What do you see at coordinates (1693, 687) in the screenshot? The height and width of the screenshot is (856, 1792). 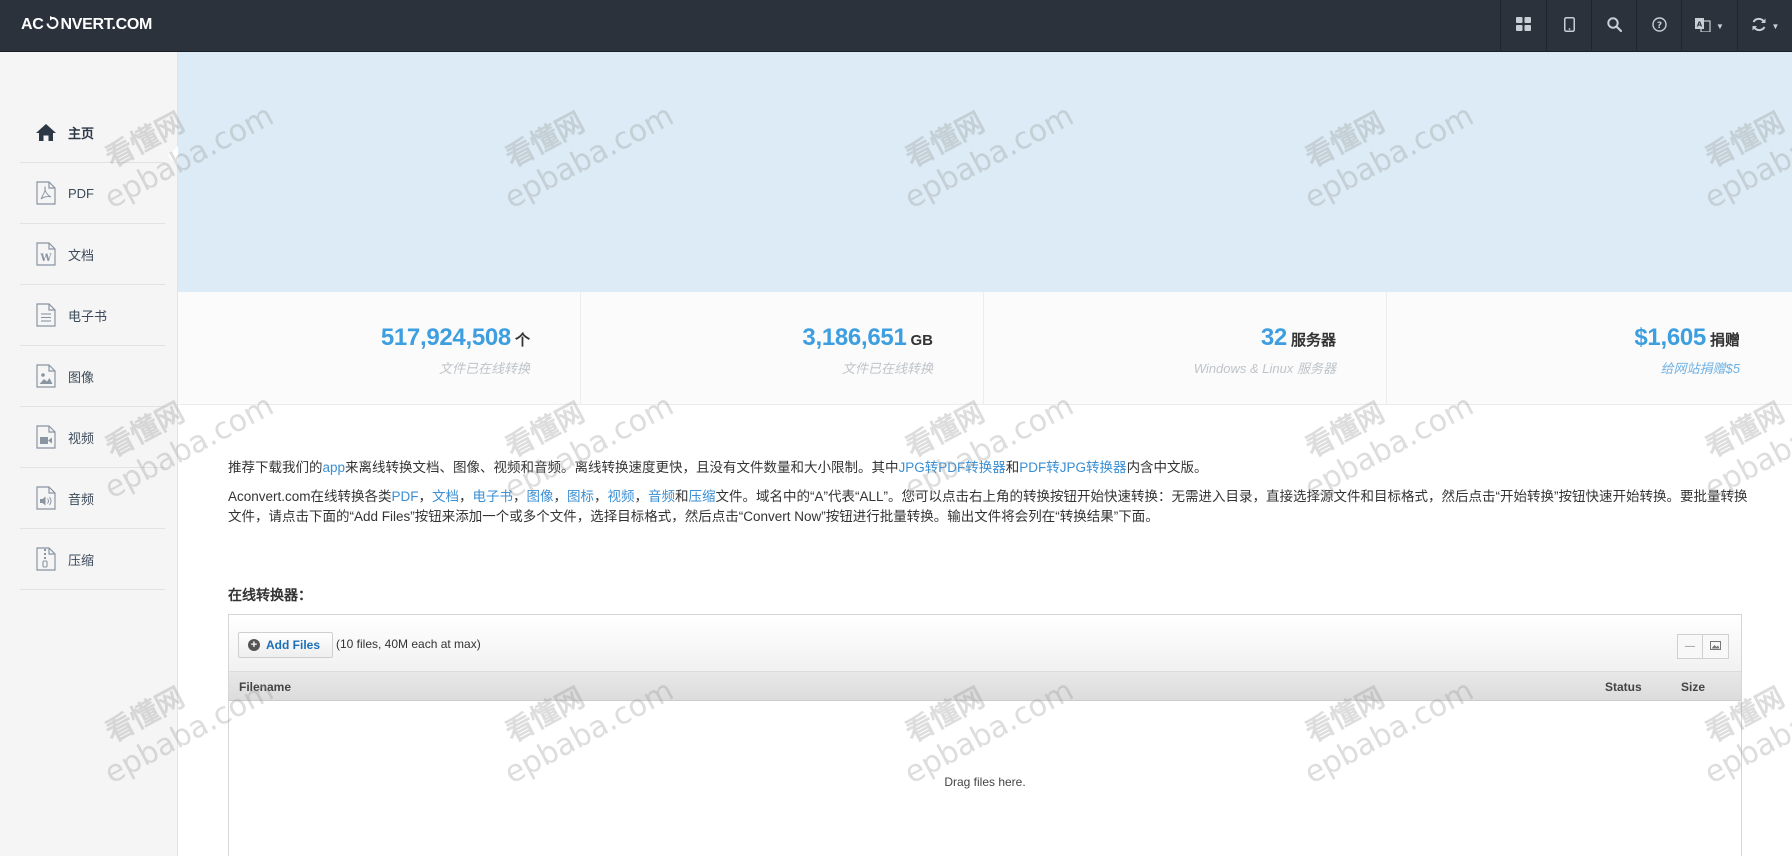 I see `column-size: Size` at bounding box center [1693, 687].